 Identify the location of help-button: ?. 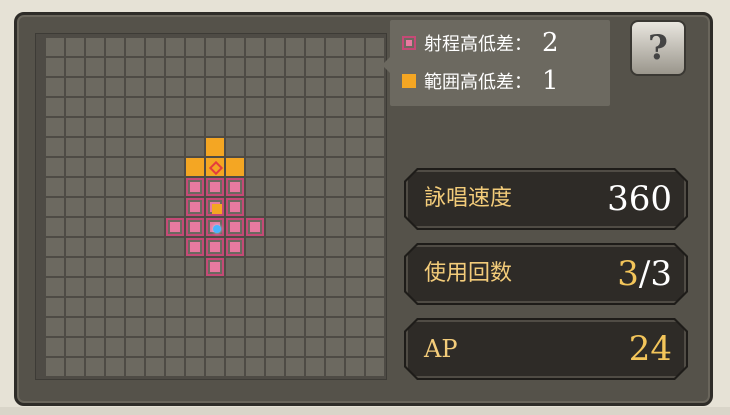
(658, 48).